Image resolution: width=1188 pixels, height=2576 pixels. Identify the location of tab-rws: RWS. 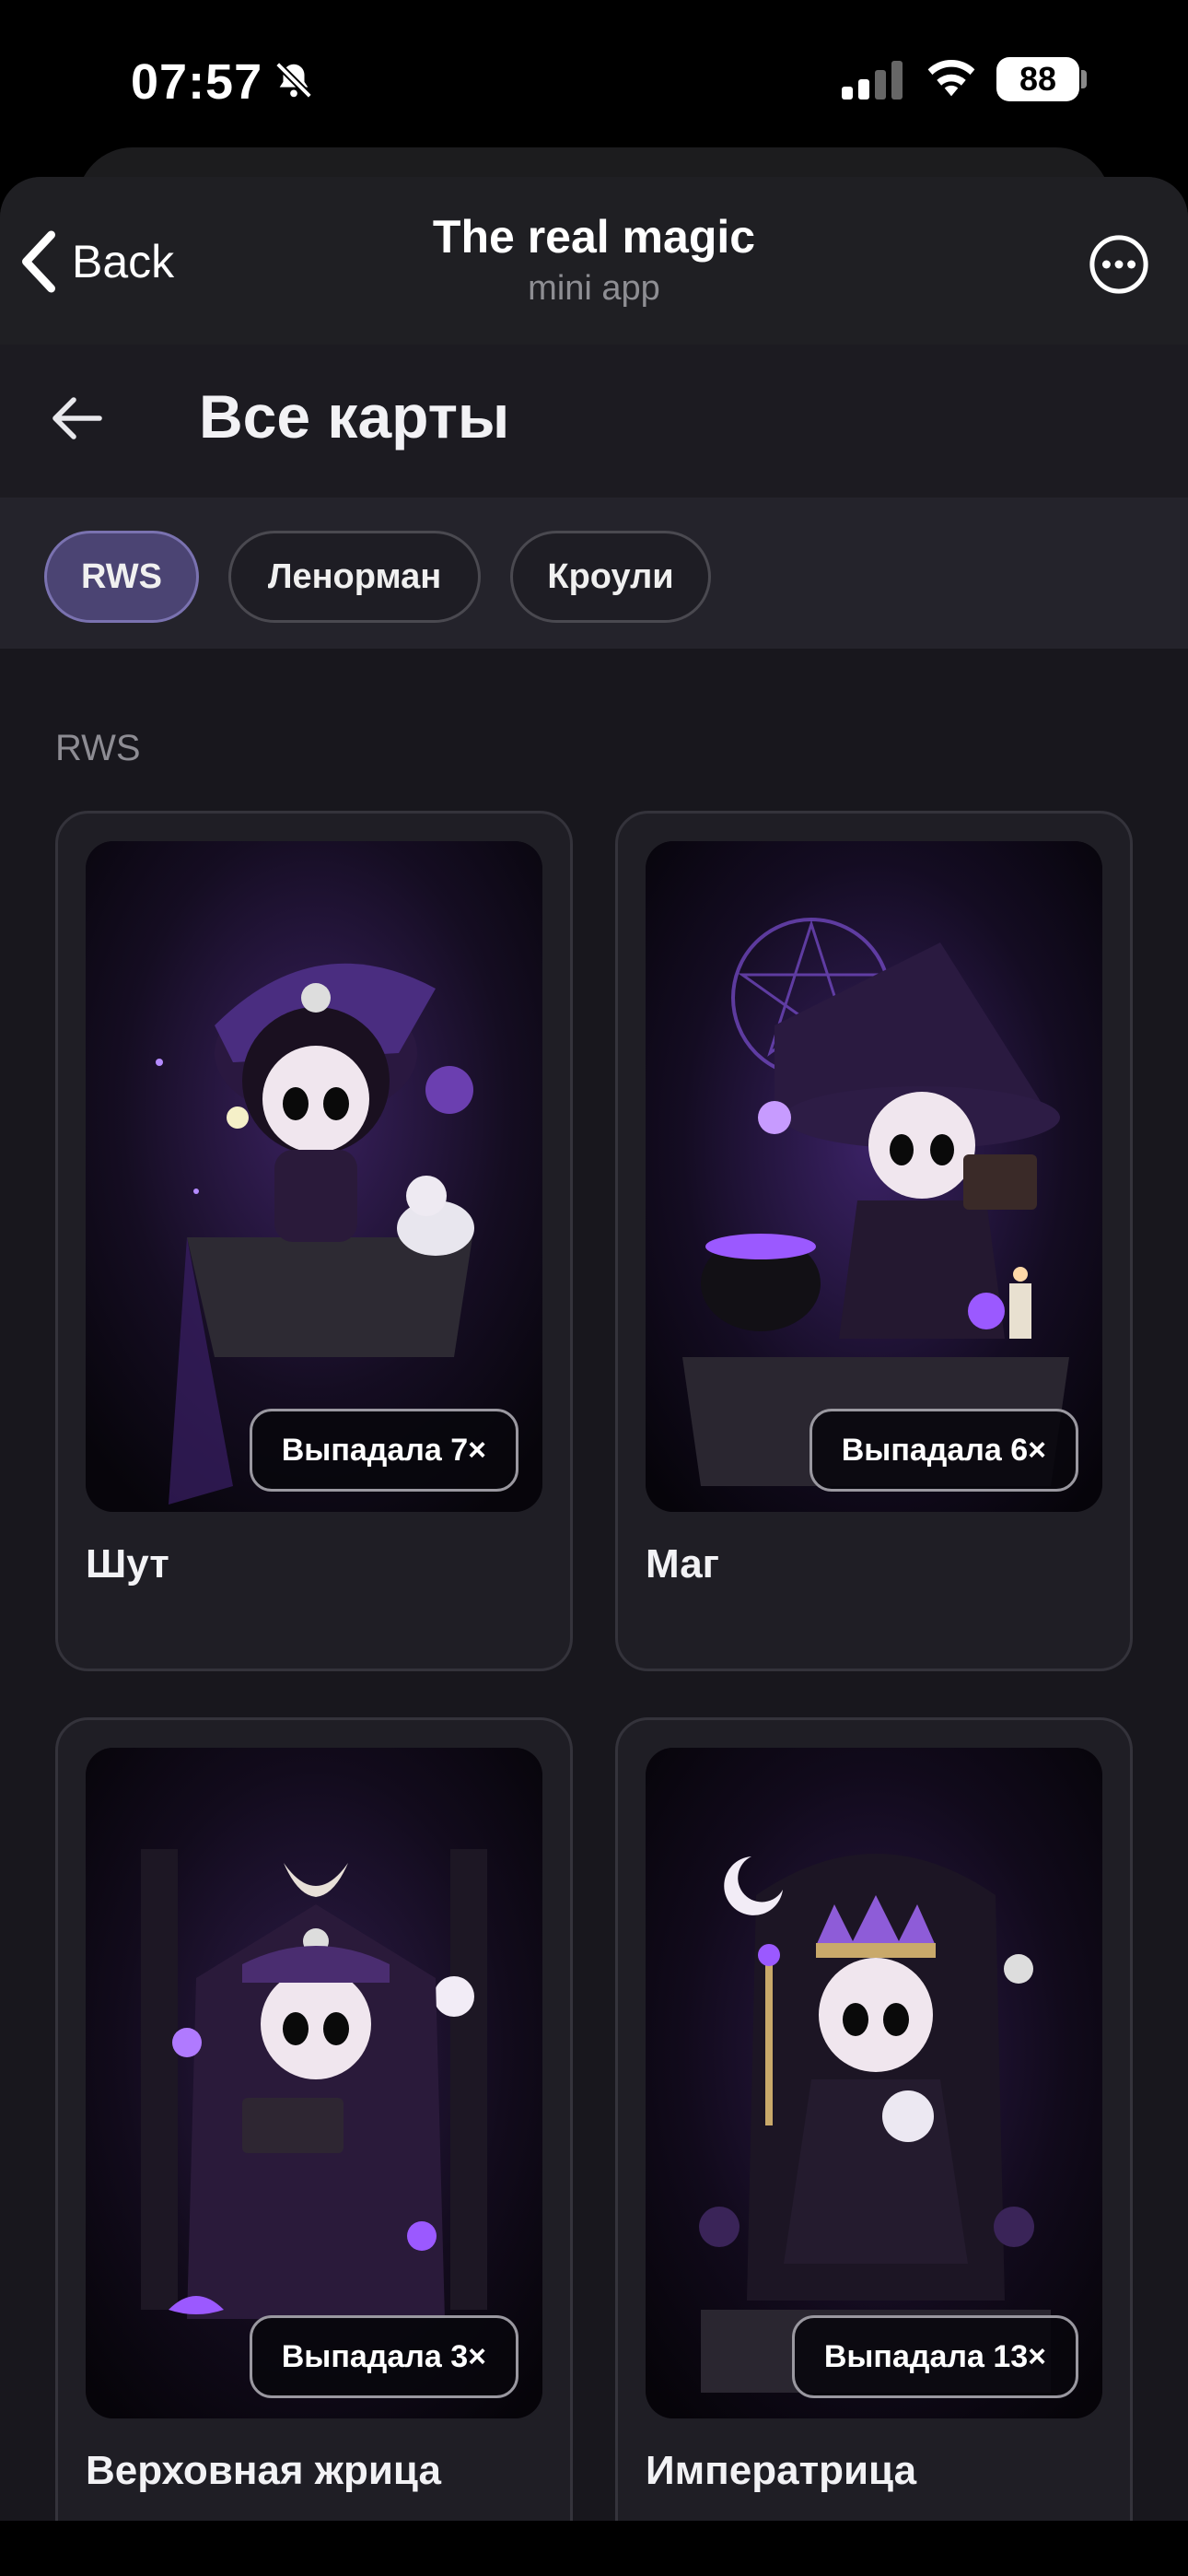
(121, 577).